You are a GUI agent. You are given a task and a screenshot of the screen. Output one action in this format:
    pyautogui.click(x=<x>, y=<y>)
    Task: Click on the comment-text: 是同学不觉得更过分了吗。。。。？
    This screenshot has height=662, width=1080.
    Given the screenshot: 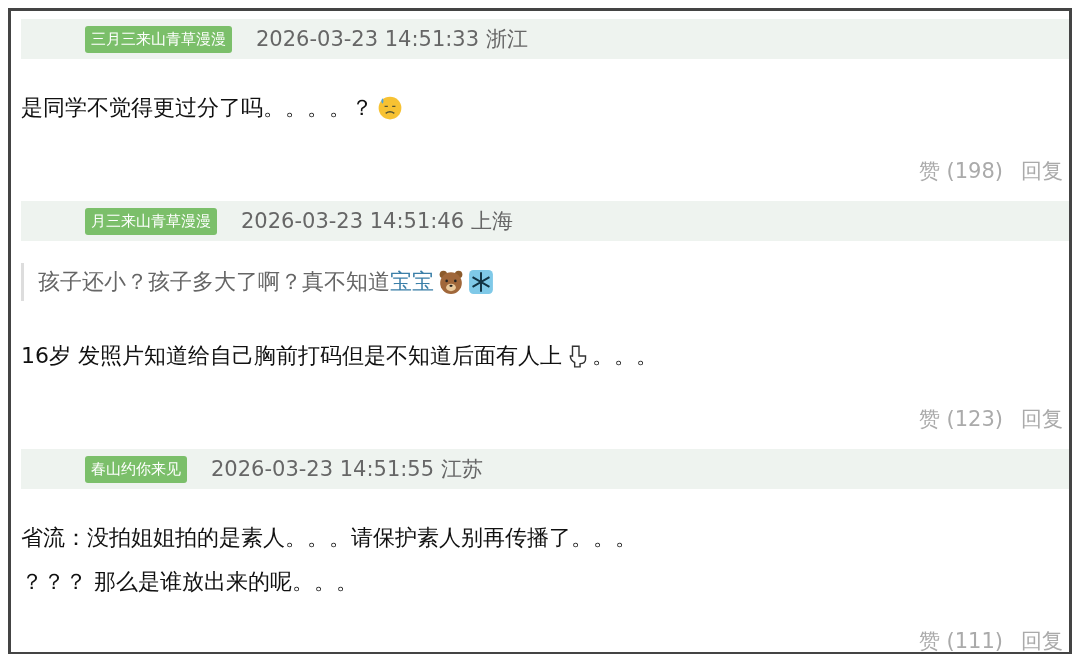 What is the action you would take?
    pyautogui.click(x=197, y=108)
    